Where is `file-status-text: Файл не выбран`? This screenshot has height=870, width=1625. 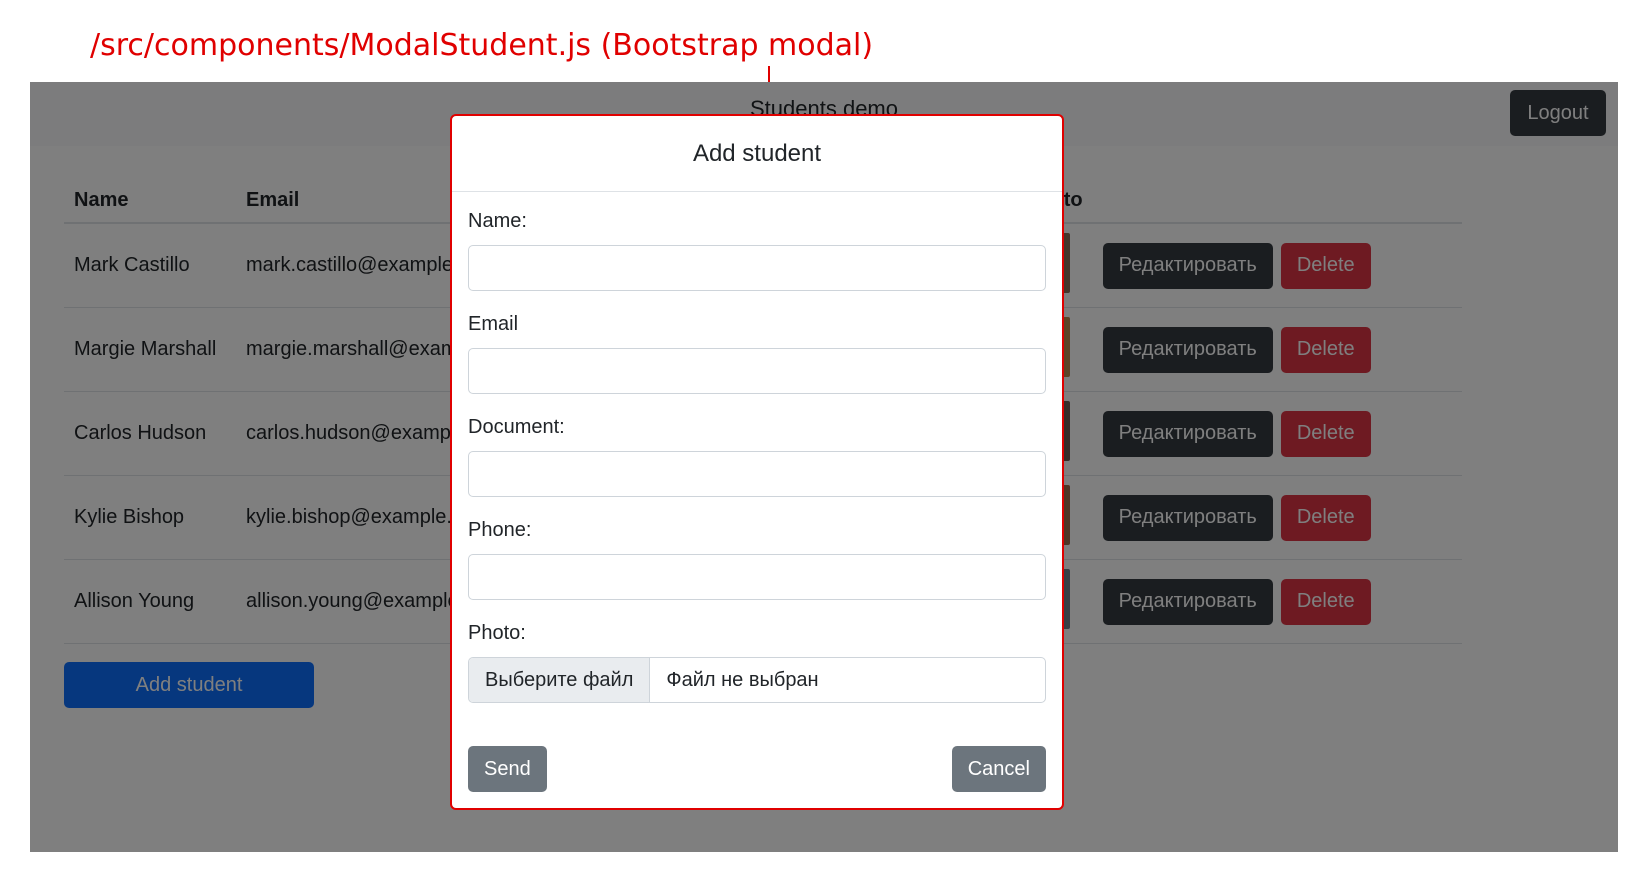 file-status-text: Файл не выбран is located at coordinates (742, 680).